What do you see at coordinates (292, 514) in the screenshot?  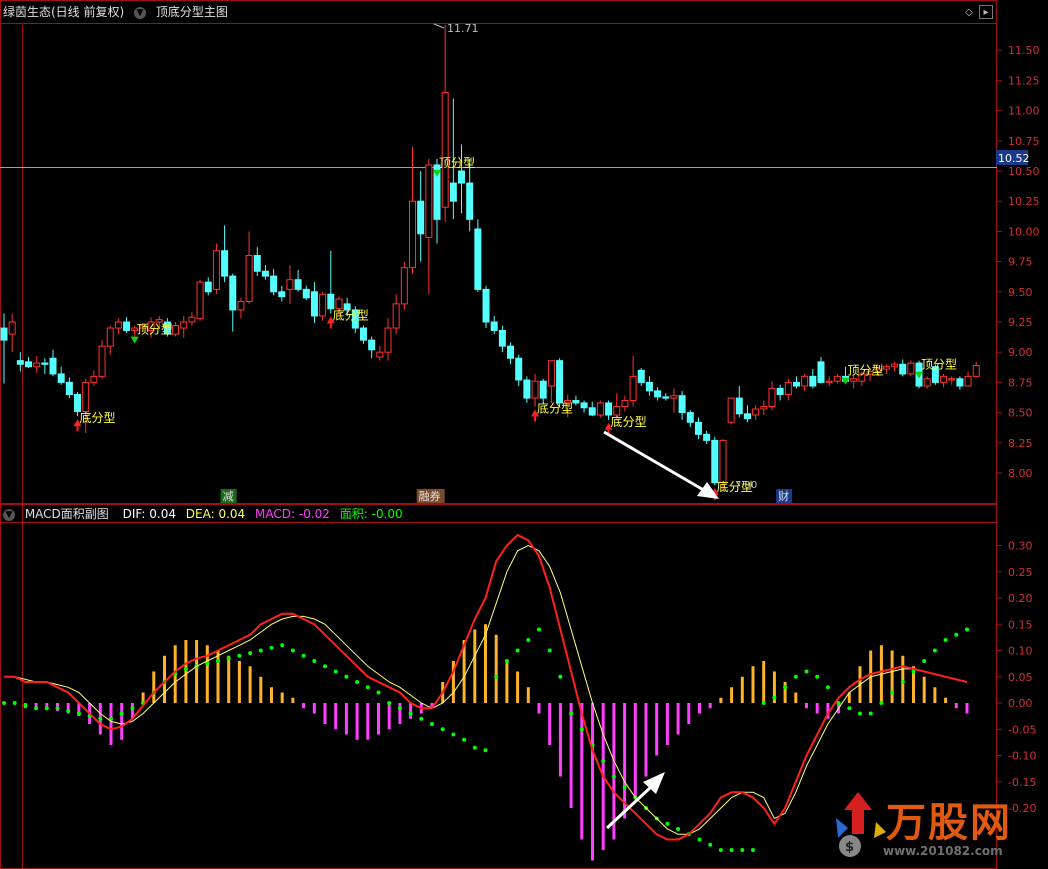 I see `macd-value: MACD: -0.02` at bounding box center [292, 514].